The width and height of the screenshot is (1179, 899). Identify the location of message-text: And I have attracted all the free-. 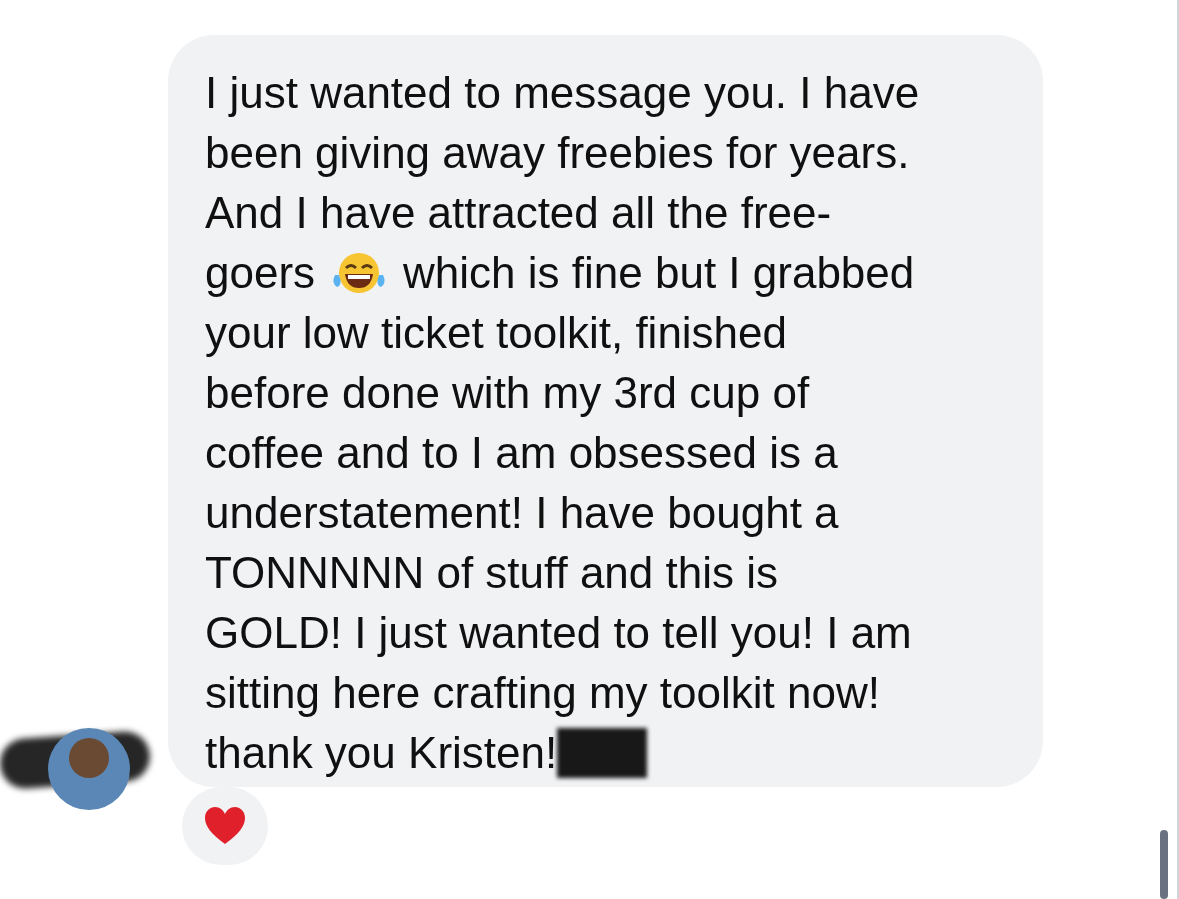
(518, 213).